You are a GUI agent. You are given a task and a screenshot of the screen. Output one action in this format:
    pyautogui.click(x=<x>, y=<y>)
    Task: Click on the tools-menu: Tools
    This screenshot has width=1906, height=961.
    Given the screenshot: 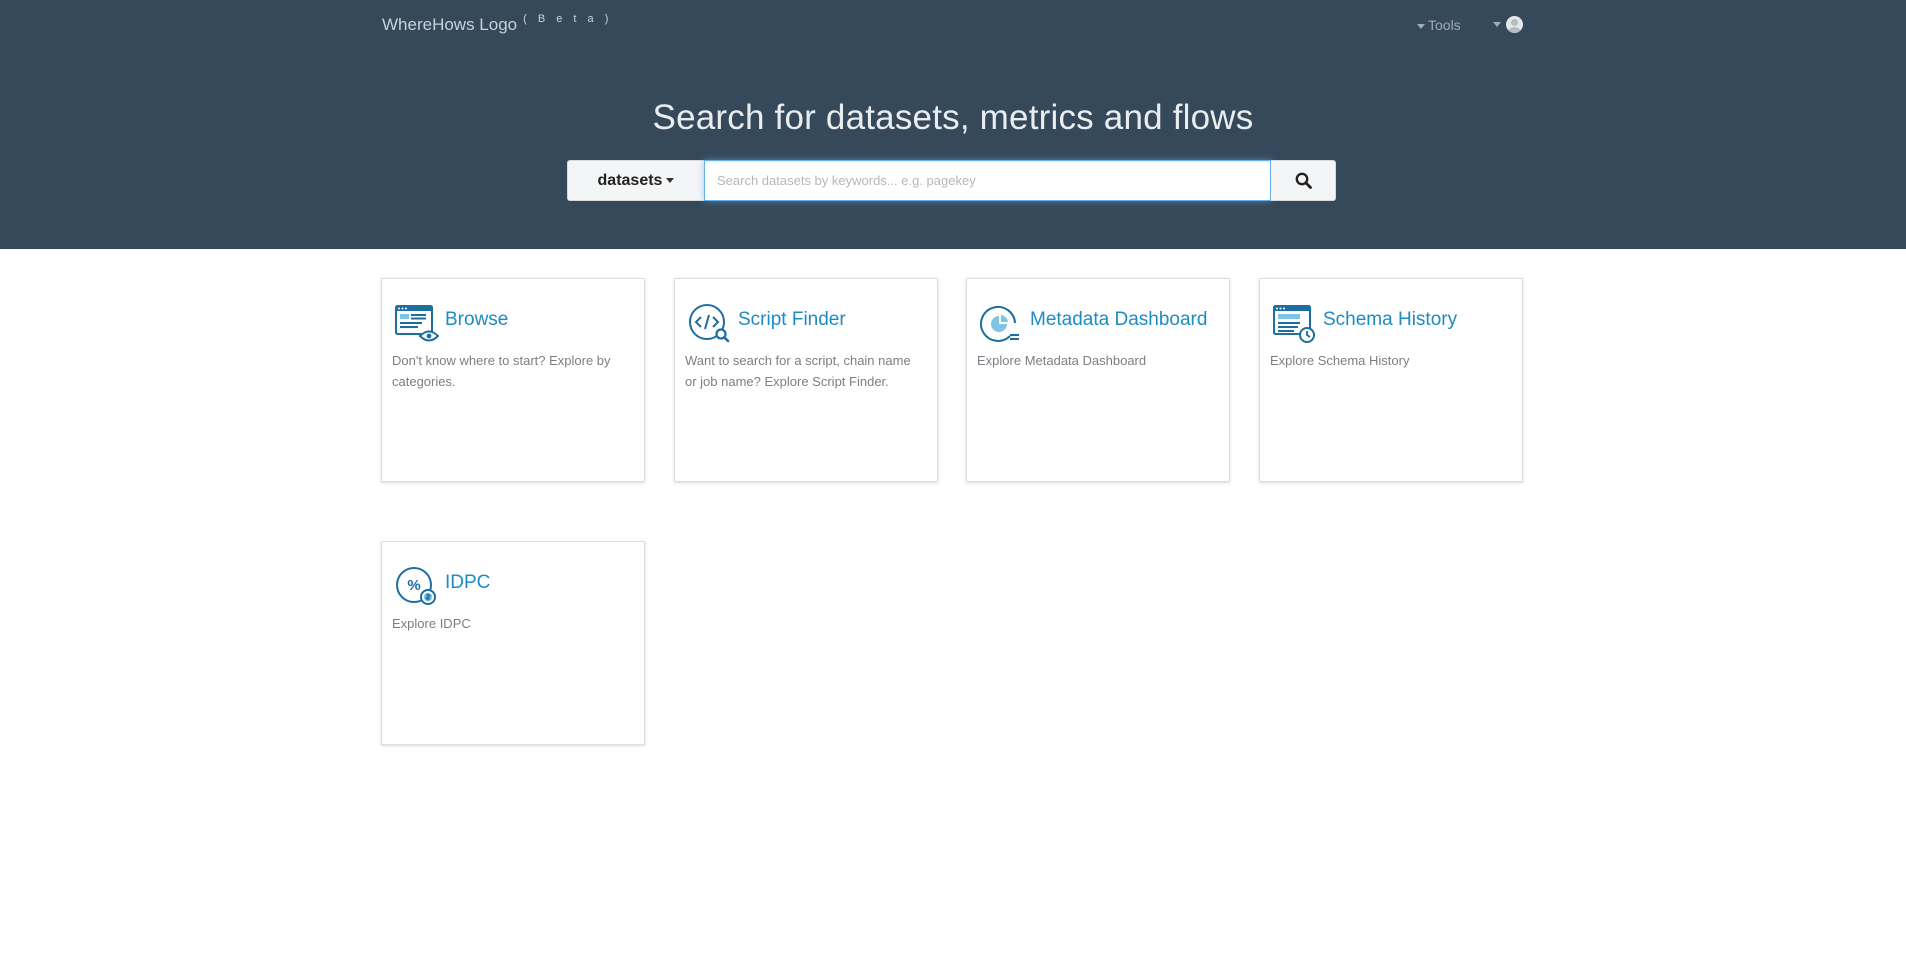 What is the action you would take?
    pyautogui.click(x=1439, y=25)
    